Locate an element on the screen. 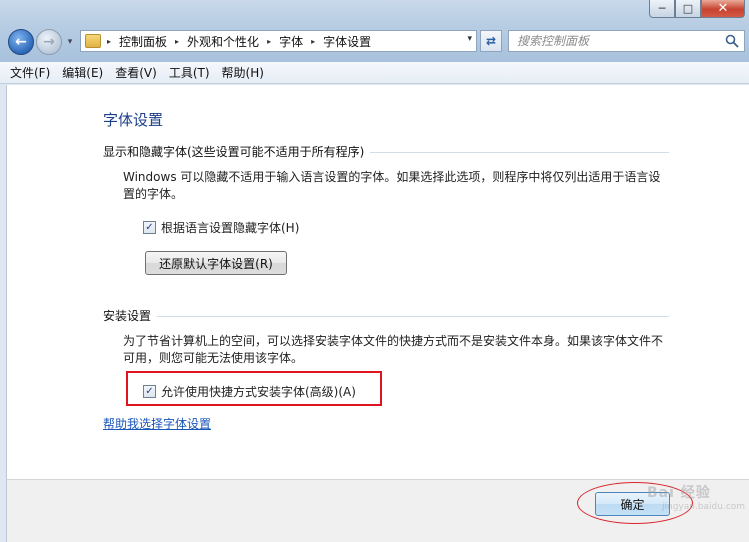  dialog-footer: 确定 Bai 经验 jingyan.baidu.com is located at coordinates (377, 510).